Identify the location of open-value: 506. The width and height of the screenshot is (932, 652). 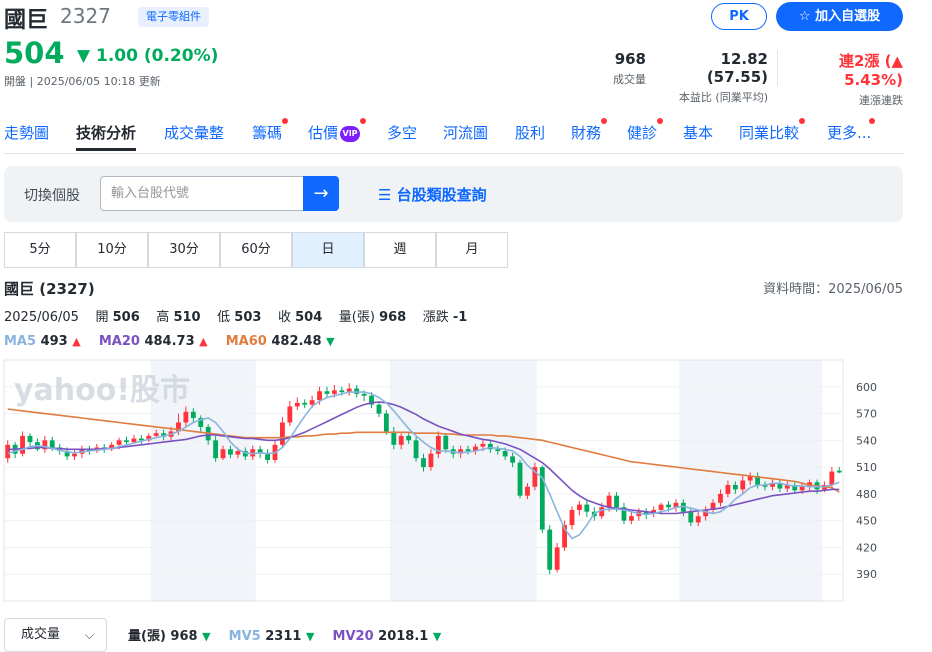
(126, 317).